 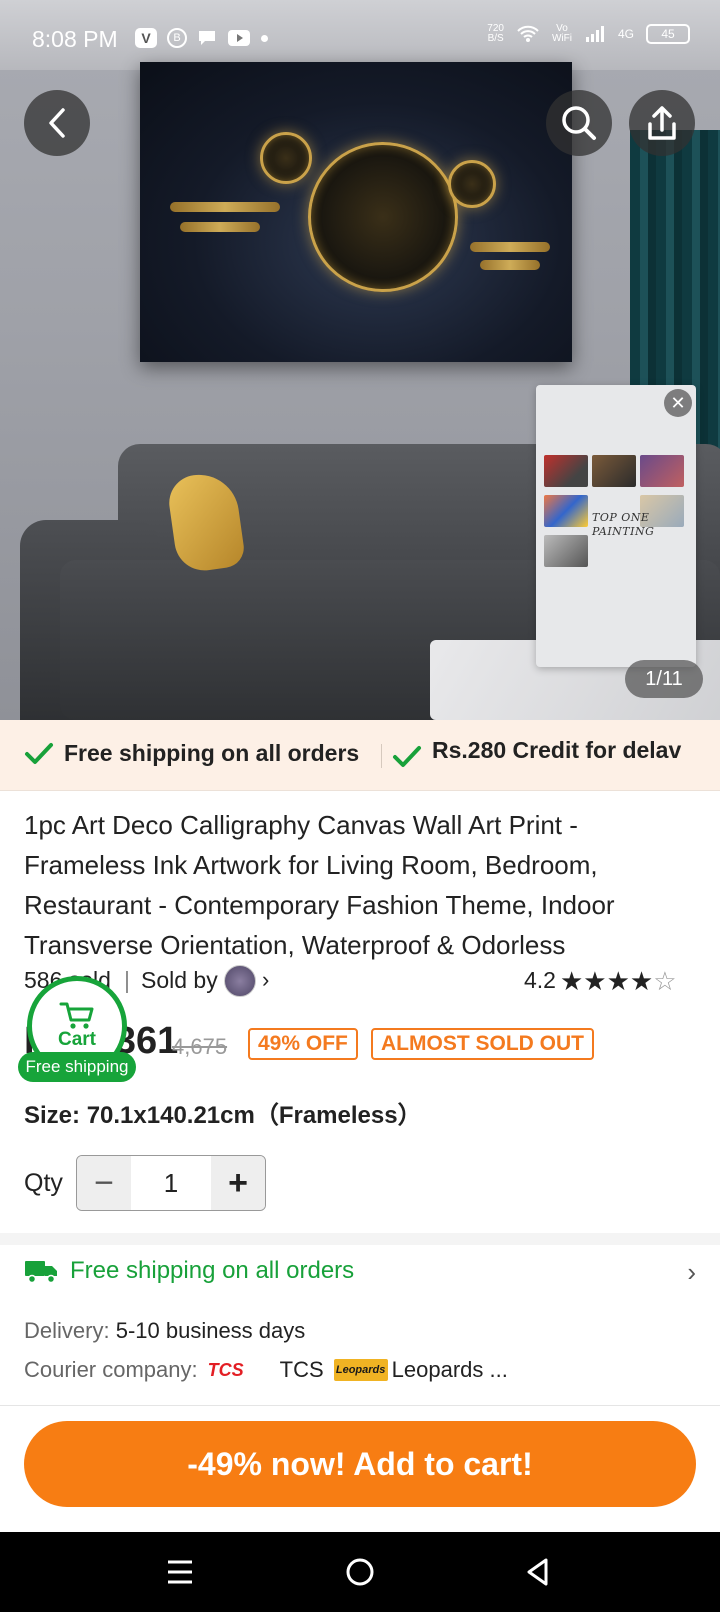 I want to click on plus-icon: +, so click(x=238, y=1182).